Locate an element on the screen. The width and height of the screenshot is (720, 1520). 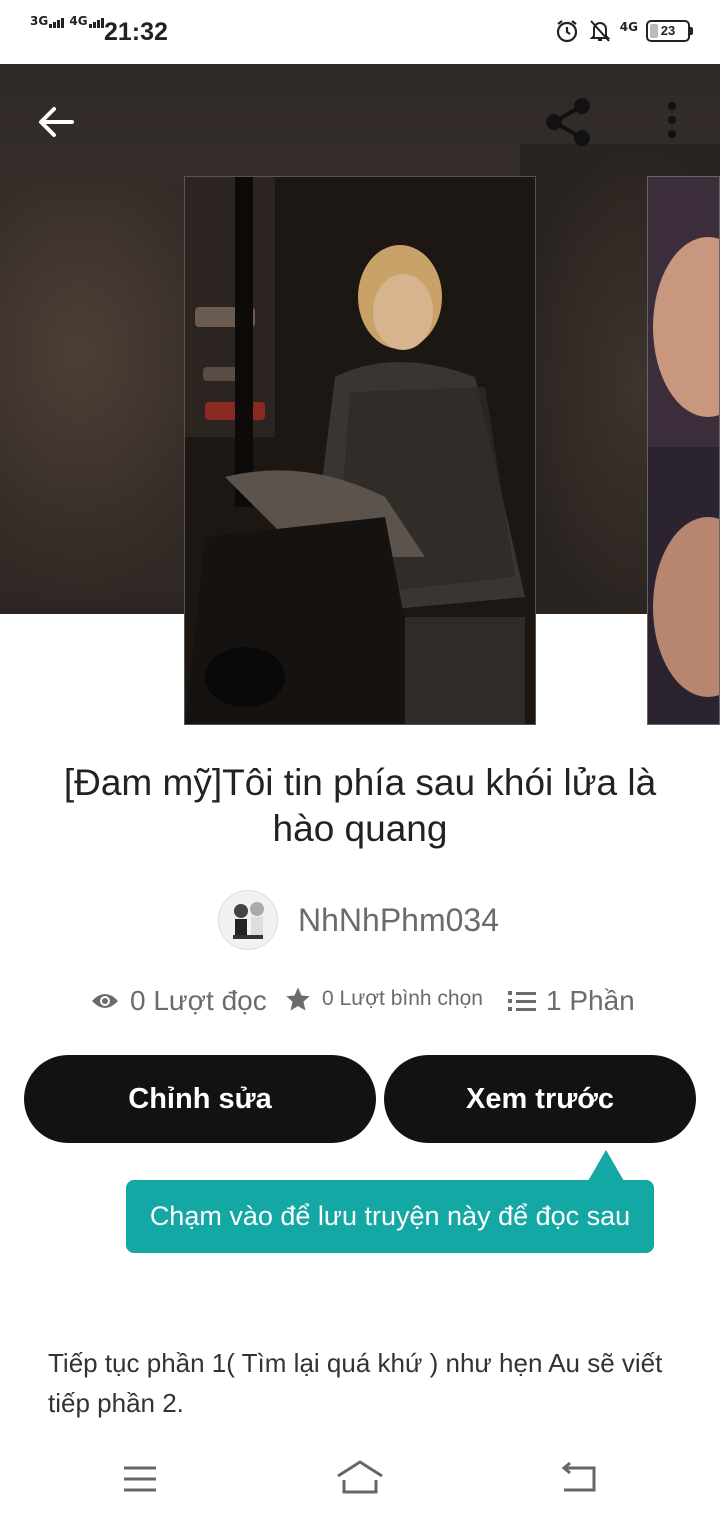
votes-stat: 0 Lượt bình chọn is located at coordinates (383, 999).